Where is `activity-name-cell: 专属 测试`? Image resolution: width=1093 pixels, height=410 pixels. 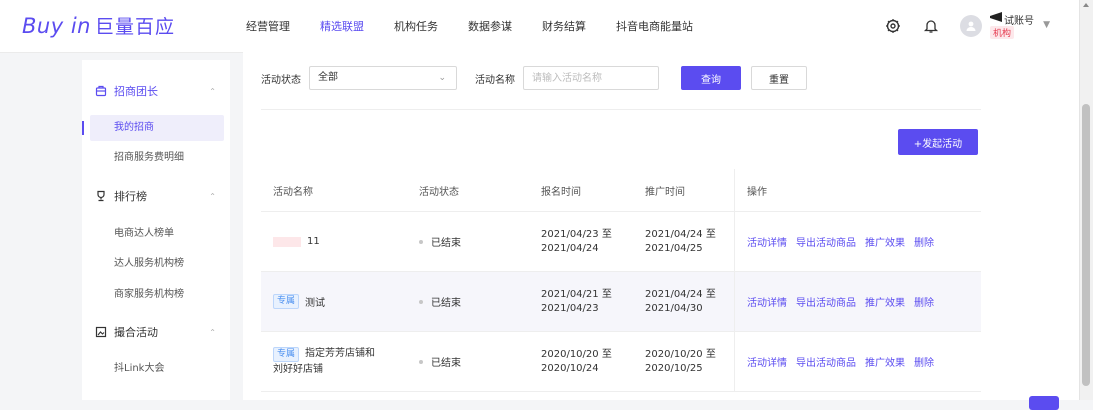
activity-name-cell: 专属 测试 is located at coordinates (343, 301).